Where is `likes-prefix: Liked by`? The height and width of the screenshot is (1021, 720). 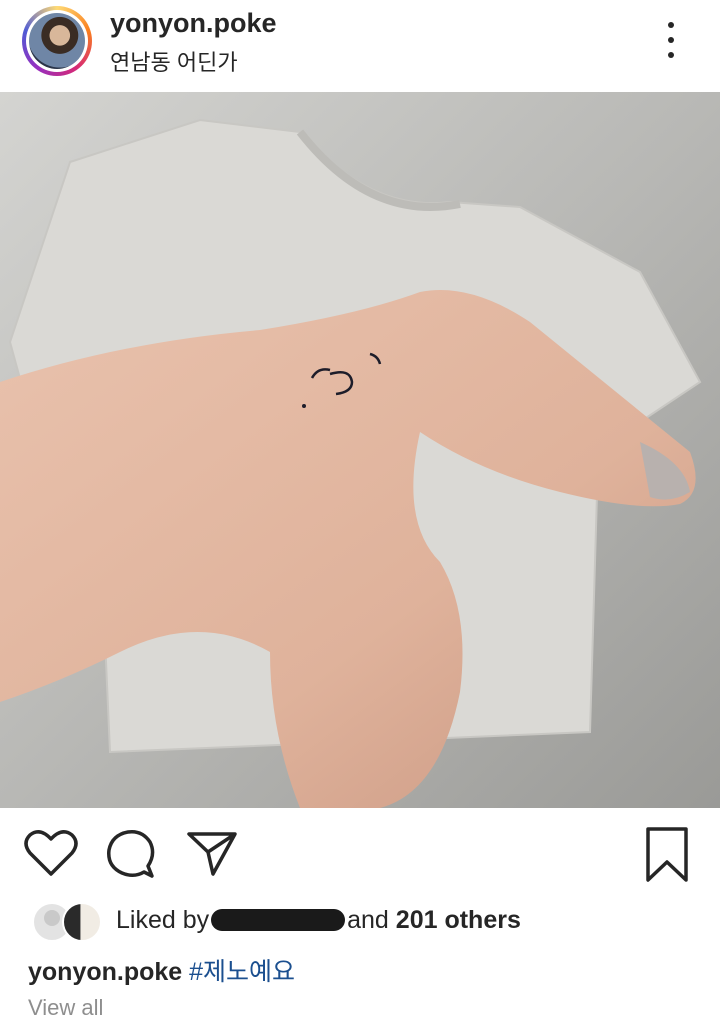
likes-prefix: Liked by is located at coordinates (163, 920).